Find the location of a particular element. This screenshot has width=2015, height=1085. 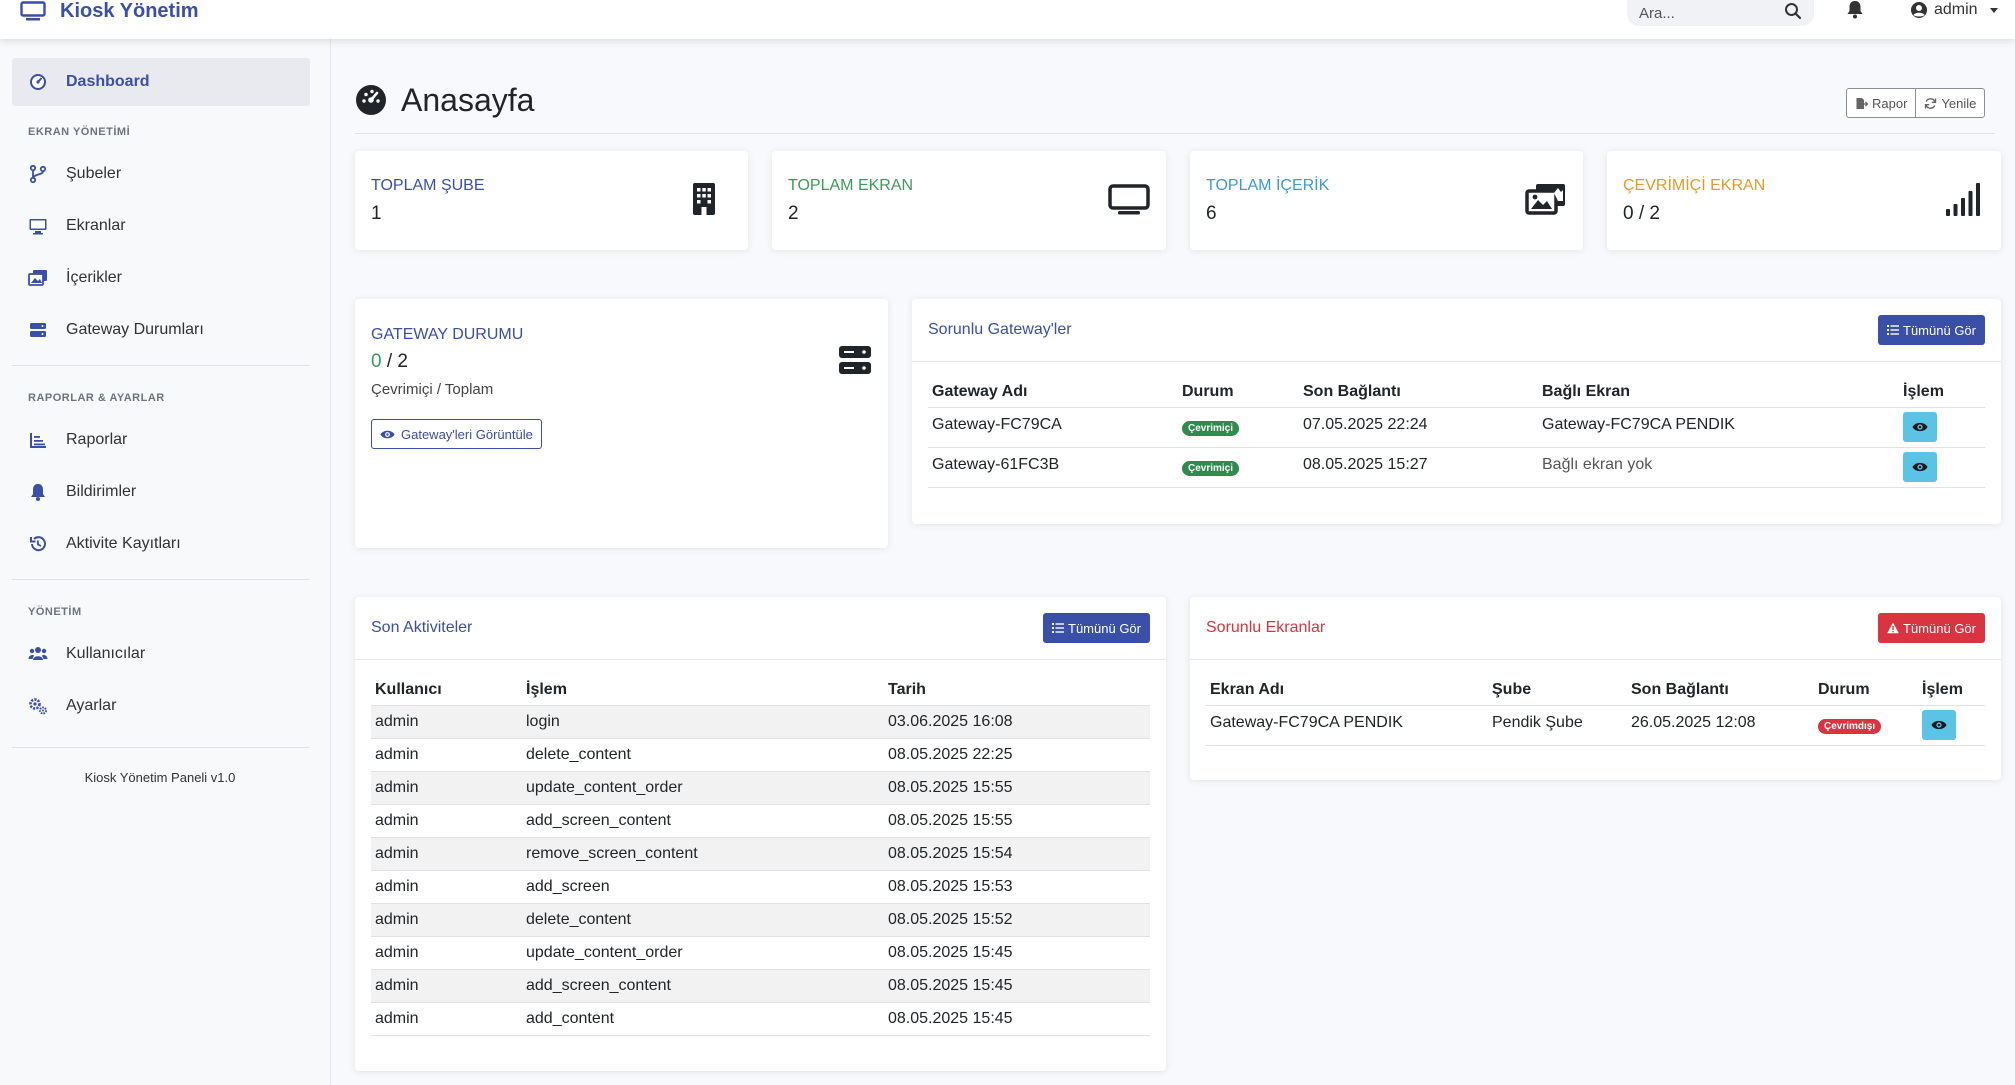

bell-icon is located at coordinates (1855, 10).